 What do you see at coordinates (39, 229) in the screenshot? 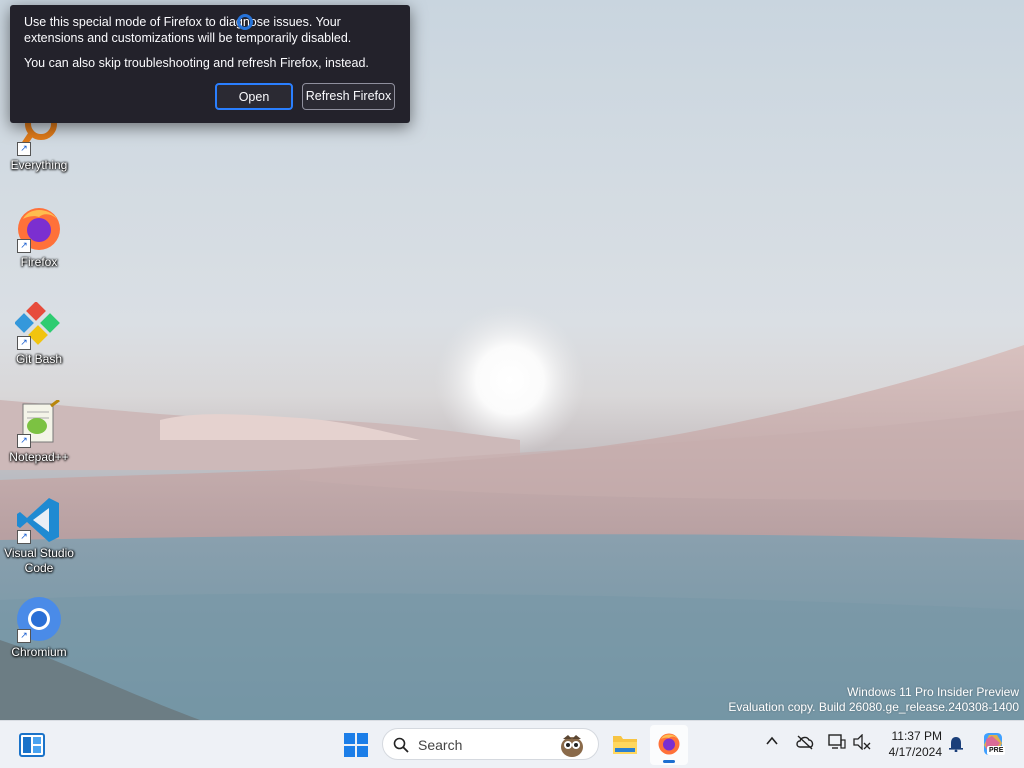
I see `firefox-icon: ↗` at bounding box center [39, 229].